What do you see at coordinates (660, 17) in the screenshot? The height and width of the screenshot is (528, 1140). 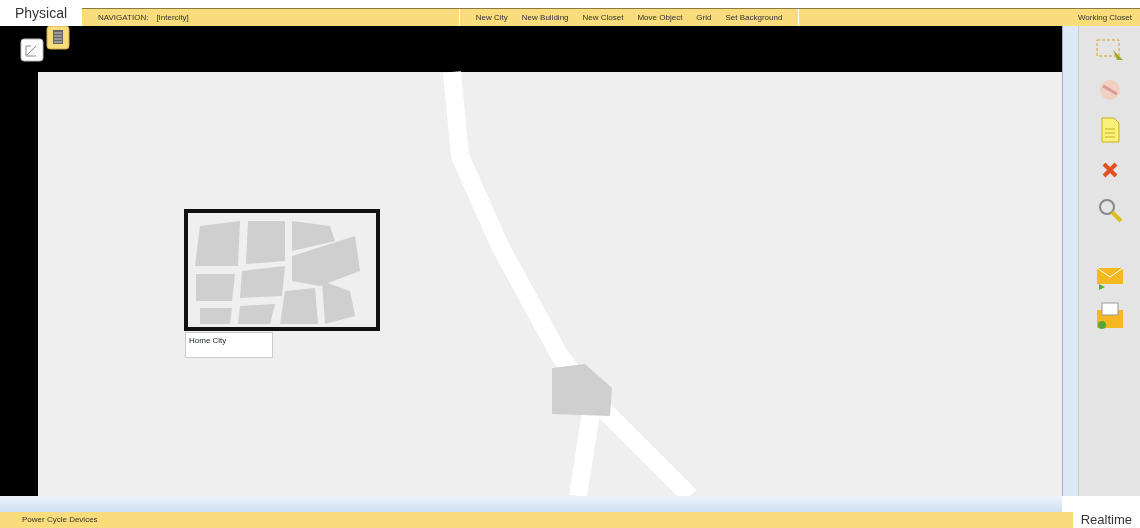 I see `toolbar-button: Move Object` at bounding box center [660, 17].